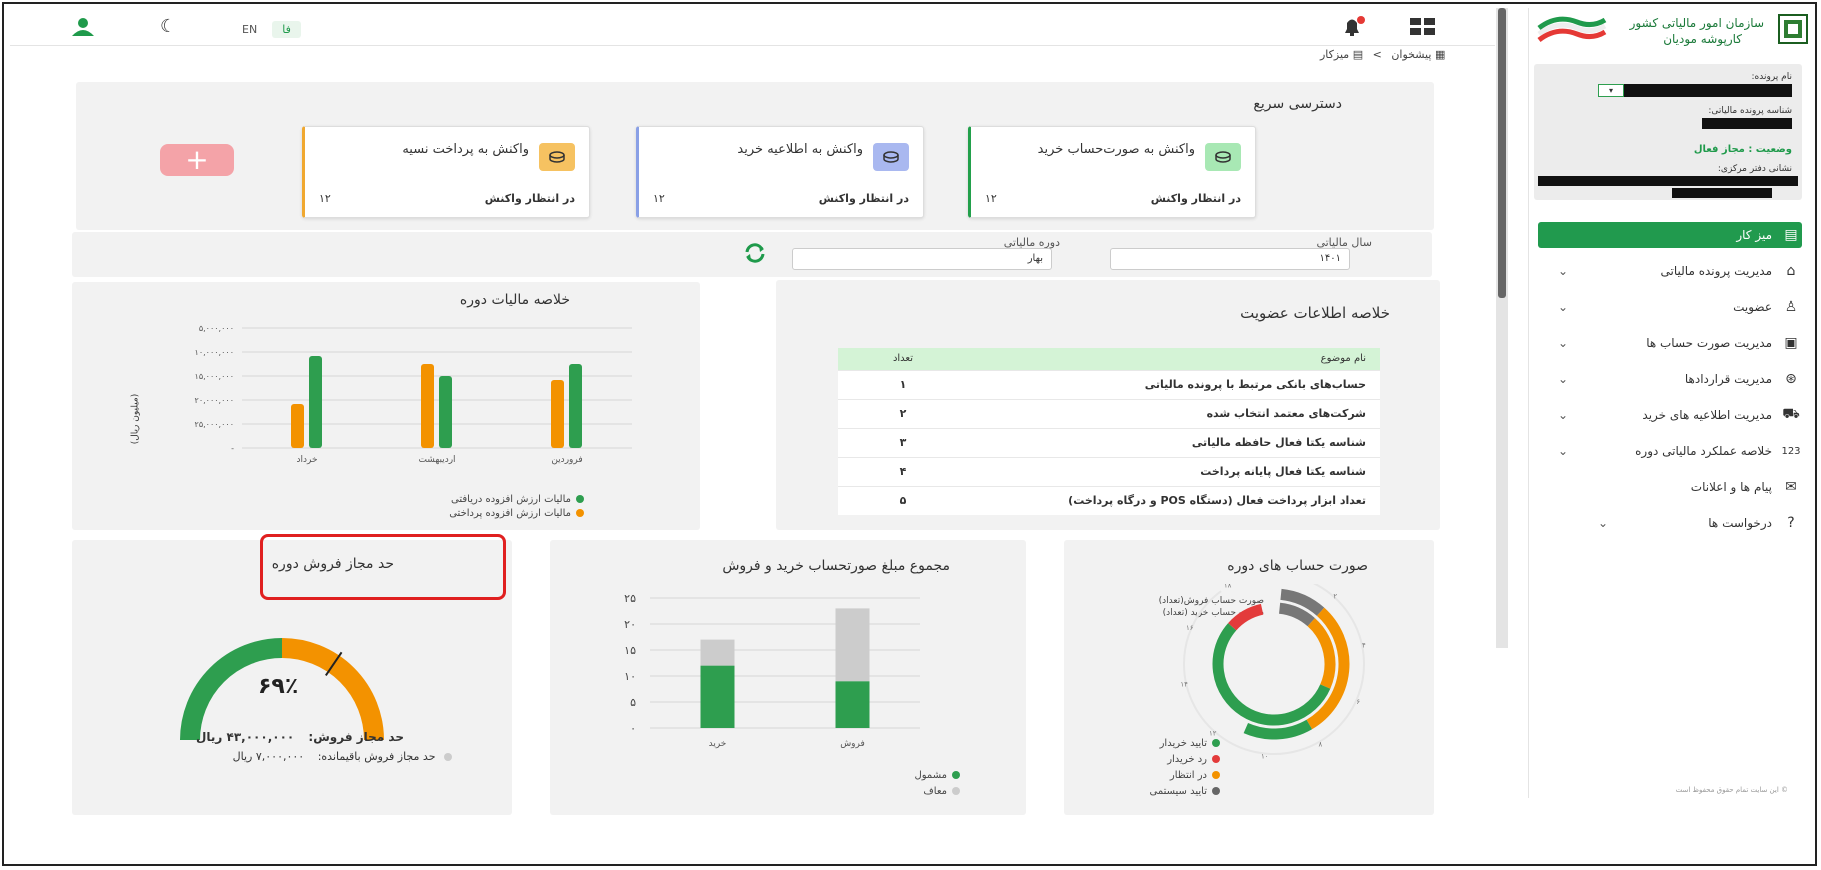 This screenshot has width=1821, height=870. What do you see at coordinates (216, 328) in the screenshot?
I see `y-tick-label: ۵,۰۰۰,۰۰۰` at bounding box center [216, 328].